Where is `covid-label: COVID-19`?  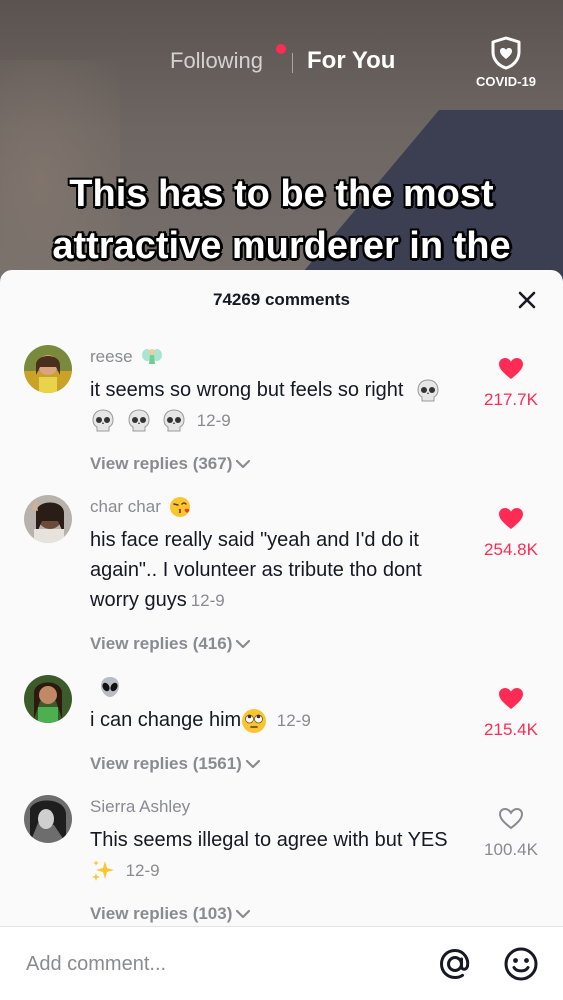 covid-label: COVID-19 is located at coordinates (506, 81).